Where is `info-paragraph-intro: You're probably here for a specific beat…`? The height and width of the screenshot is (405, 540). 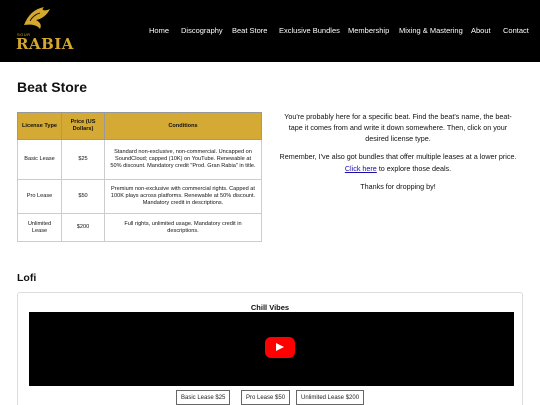 info-paragraph-intro: You're probably here for a specific beat… is located at coordinates (398, 128).